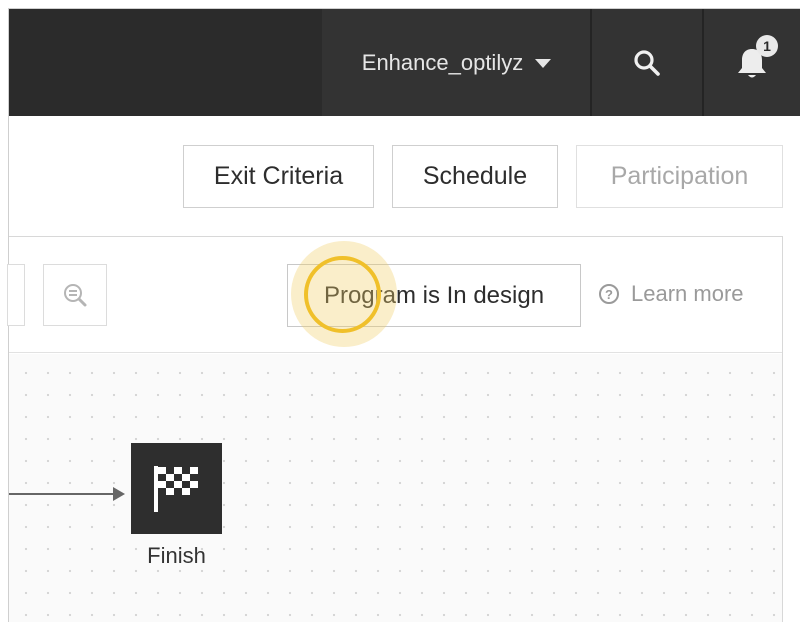 This screenshot has height=622, width=800. I want to click on schedule-button: Schedule, so click(475, 176).